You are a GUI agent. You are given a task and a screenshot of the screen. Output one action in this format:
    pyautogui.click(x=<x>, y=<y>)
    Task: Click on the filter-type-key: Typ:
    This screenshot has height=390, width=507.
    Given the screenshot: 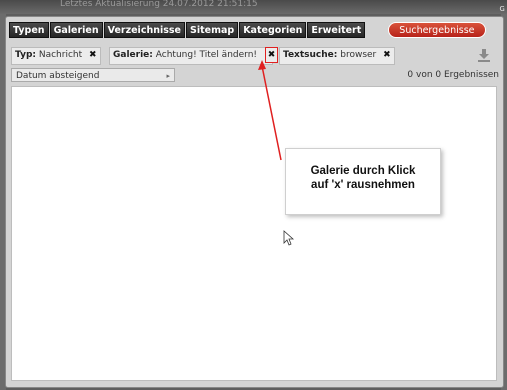 What is the action you would take?
    pyautogui.click(x=25, y=55)
    